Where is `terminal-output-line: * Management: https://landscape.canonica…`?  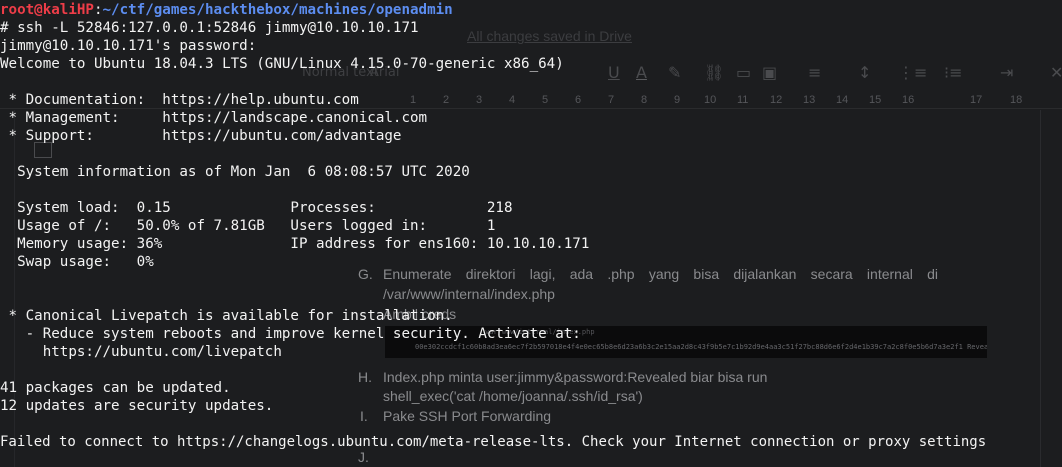
terminal-output-line: * Management: https://landscape.canonica… is located at coordinates (214, 118).